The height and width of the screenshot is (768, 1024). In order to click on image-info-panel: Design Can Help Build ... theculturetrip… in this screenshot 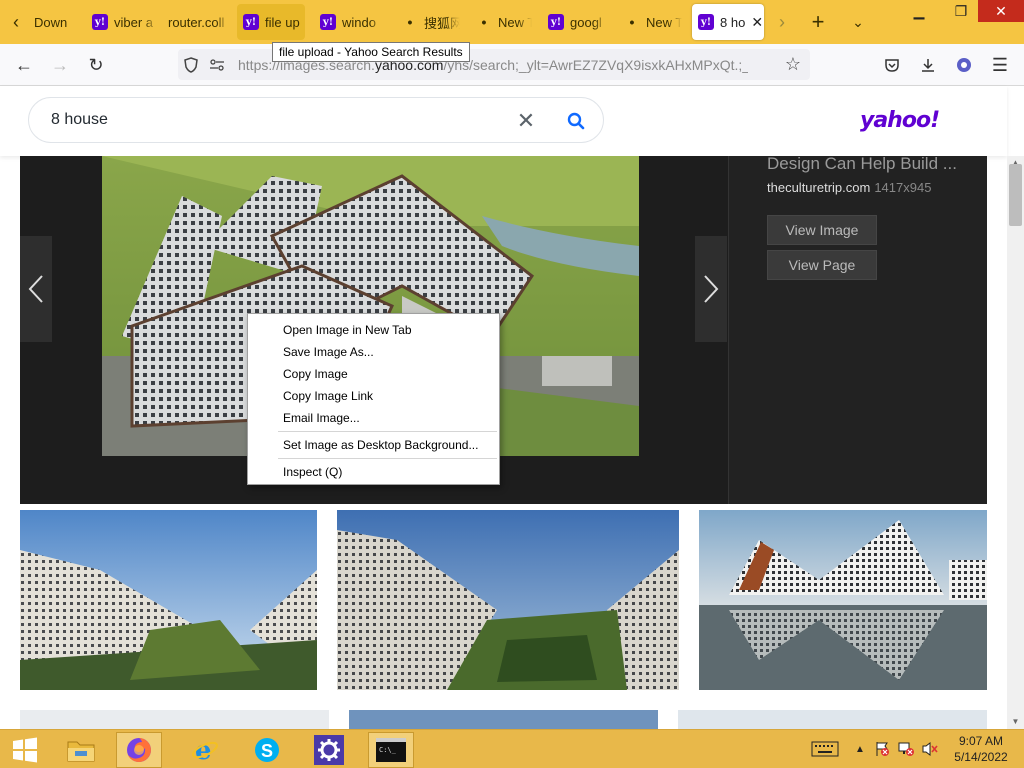, I will do `click(857, 329)`.